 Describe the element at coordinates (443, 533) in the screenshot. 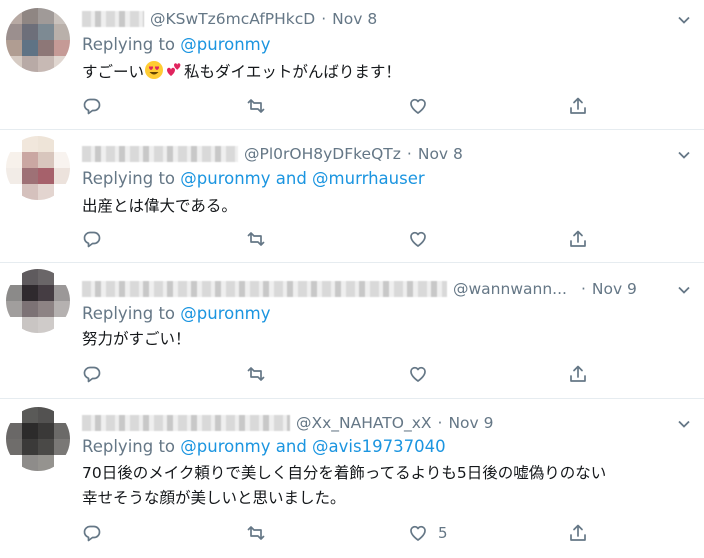

I see `like-count: 5` at that location.